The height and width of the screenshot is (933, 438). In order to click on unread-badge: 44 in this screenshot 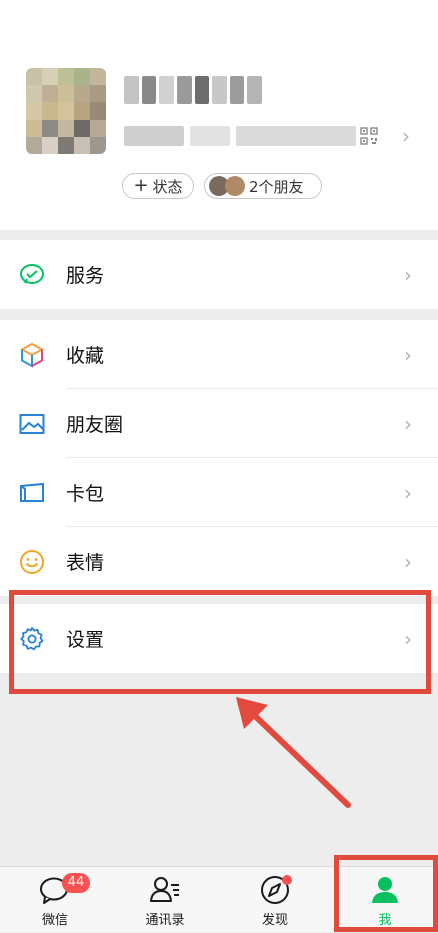, I will do `click(76, 883)`.